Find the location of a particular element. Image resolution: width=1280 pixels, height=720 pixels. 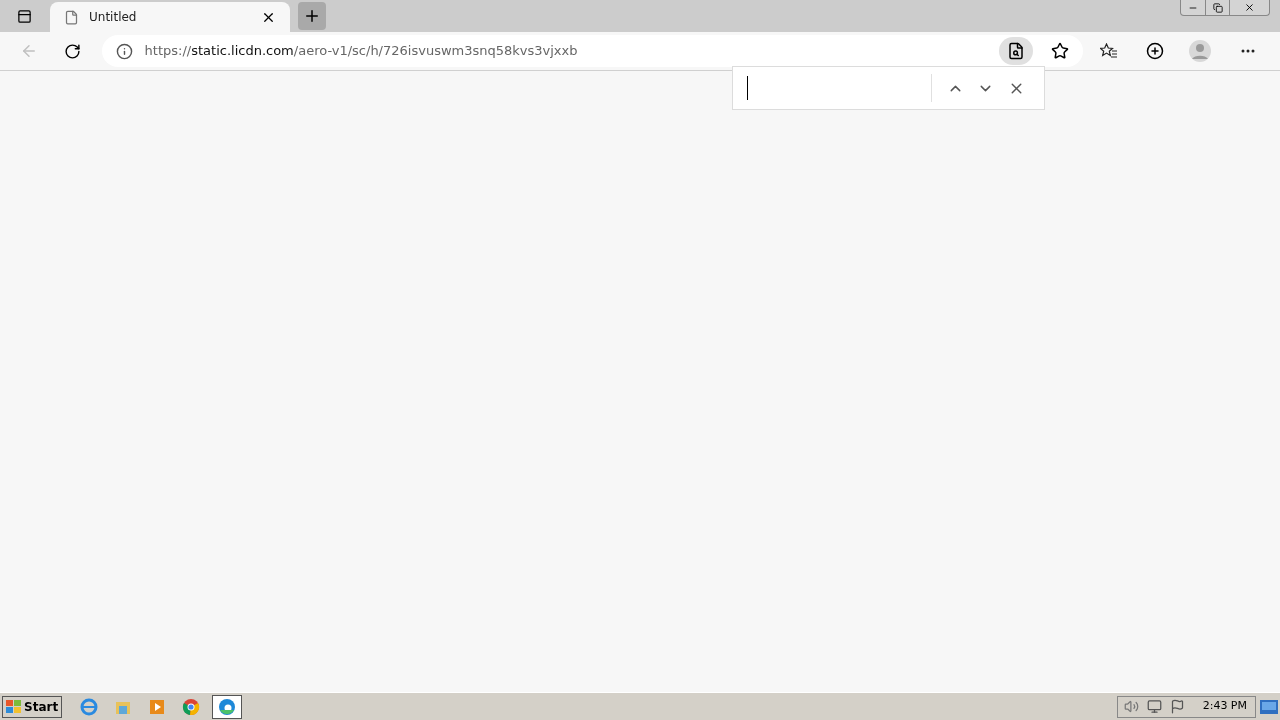

info-icon is located at coordinates (124, 51).